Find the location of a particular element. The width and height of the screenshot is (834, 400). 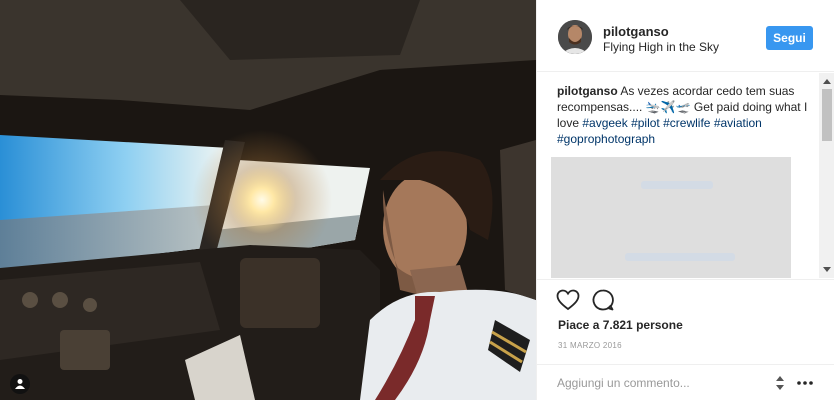

scroll-up-arrow is located at coordinates (827, 81).